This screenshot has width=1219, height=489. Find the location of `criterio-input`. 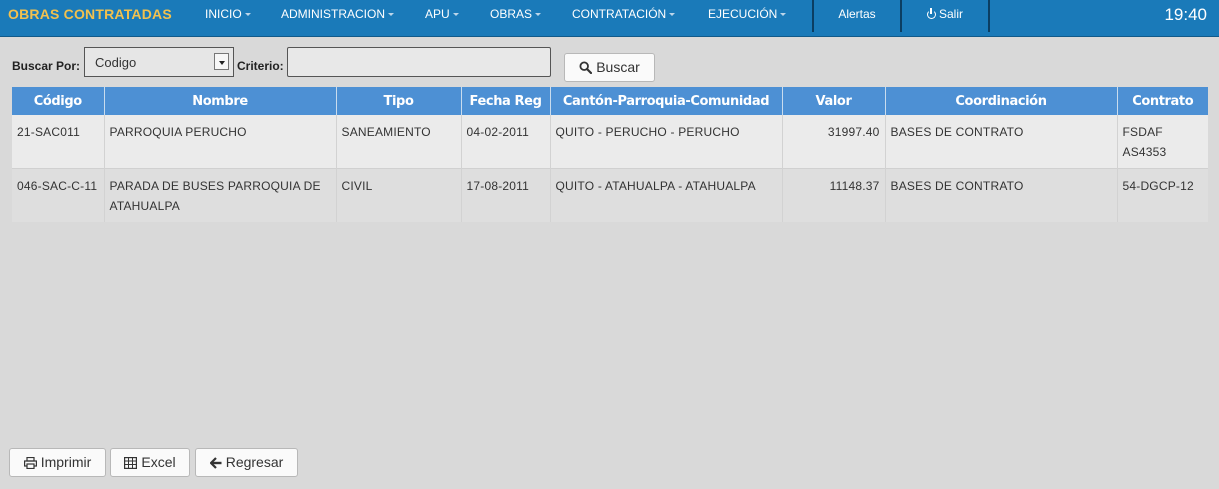

criterio-input is located at coordinates (419, 62).